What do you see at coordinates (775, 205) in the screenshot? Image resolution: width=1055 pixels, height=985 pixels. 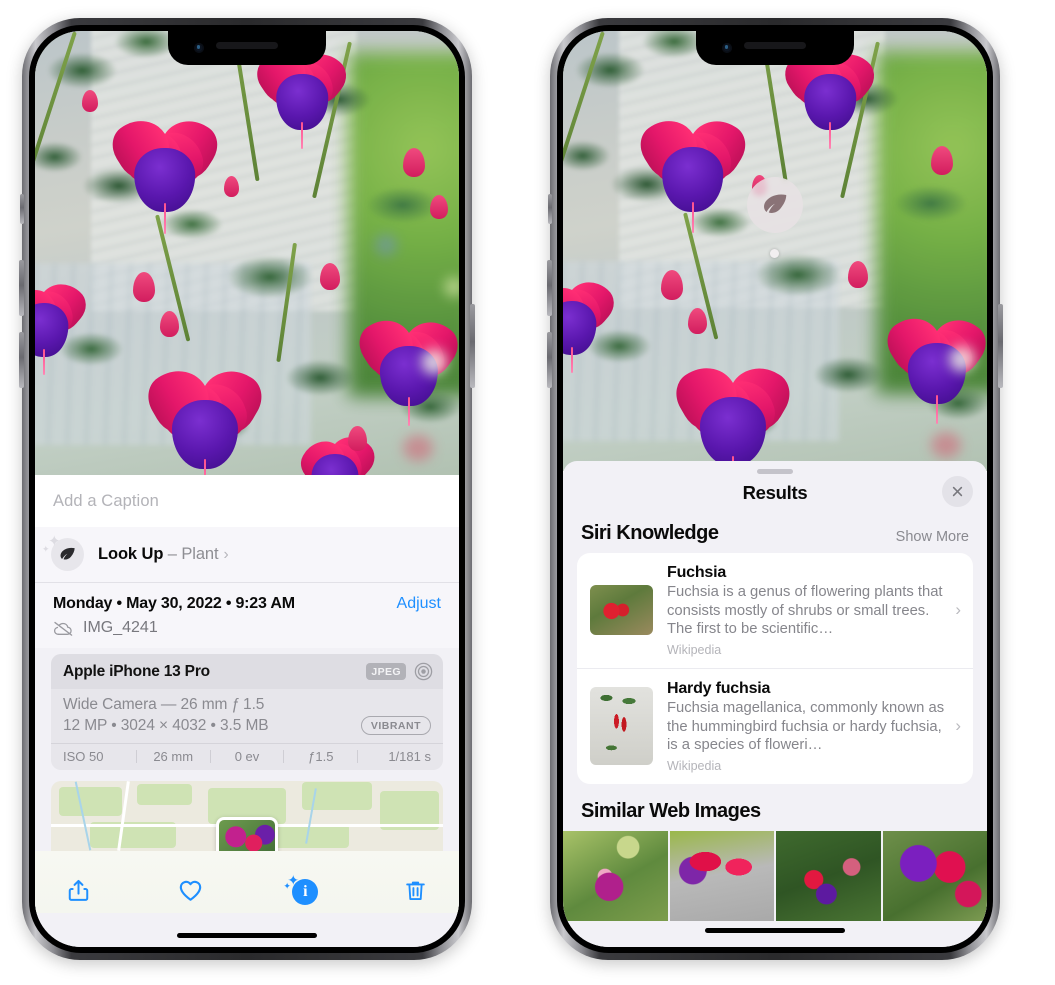 I see `visual-look-up-badge` at bounding box center [775, 205].